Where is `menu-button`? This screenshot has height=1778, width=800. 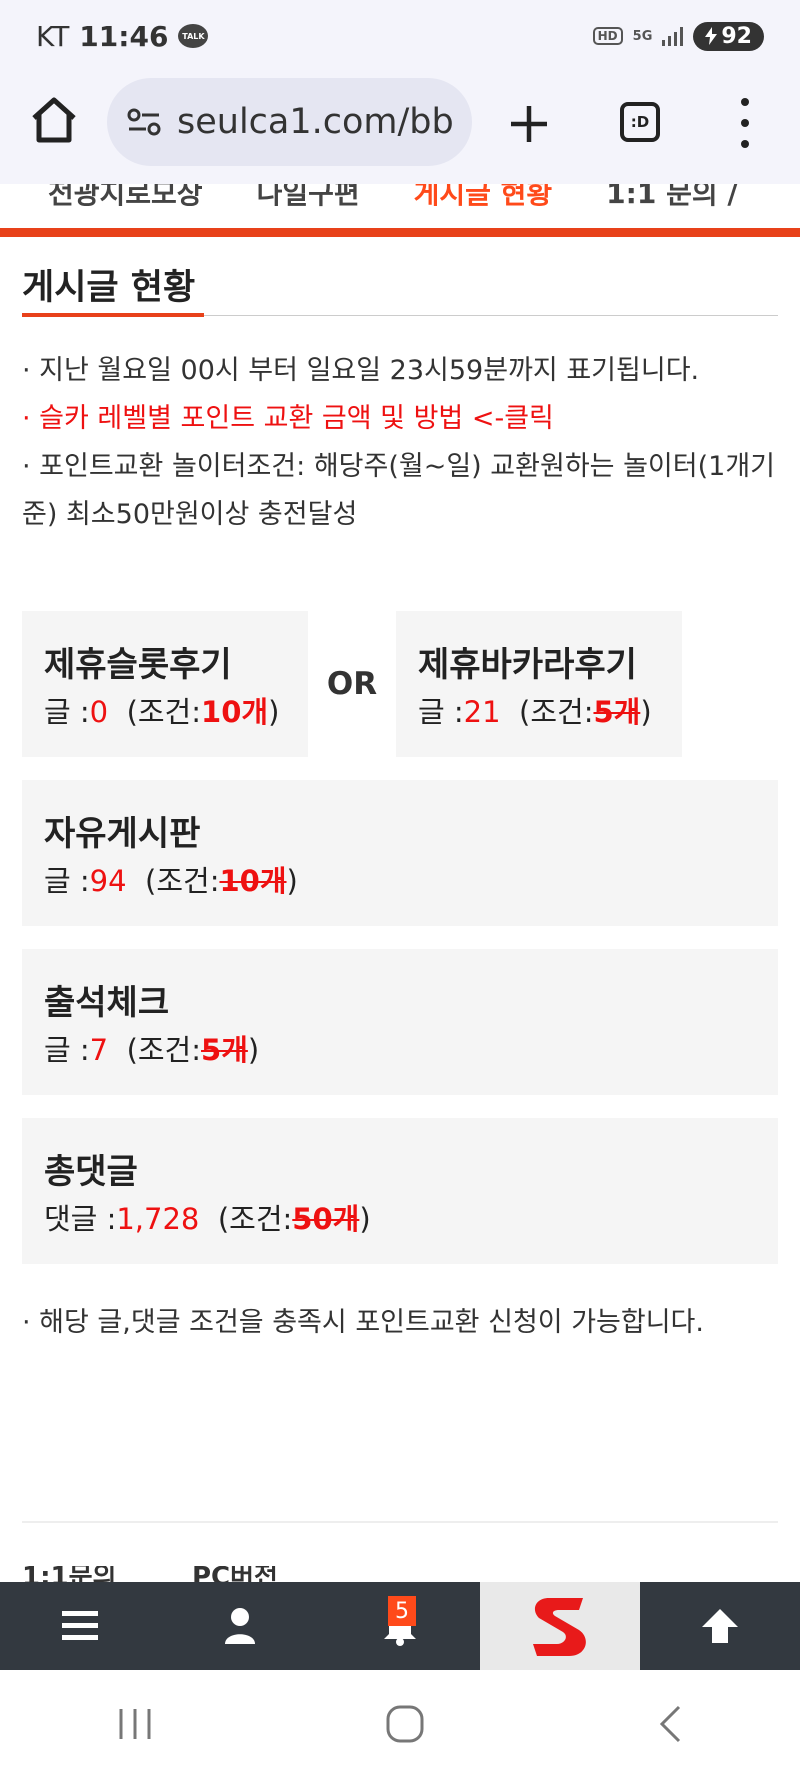
menu-button is located at coordinates (80, 1626).